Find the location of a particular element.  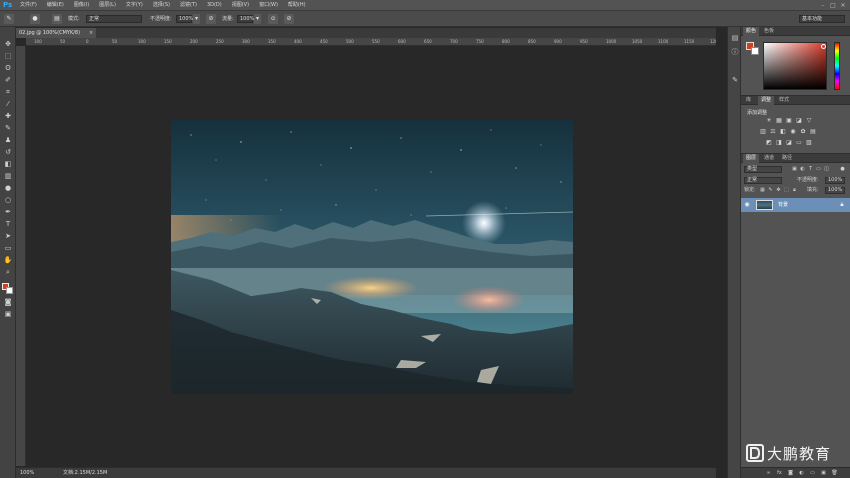

close-button: ✕ is located at coordinates (843, 5).